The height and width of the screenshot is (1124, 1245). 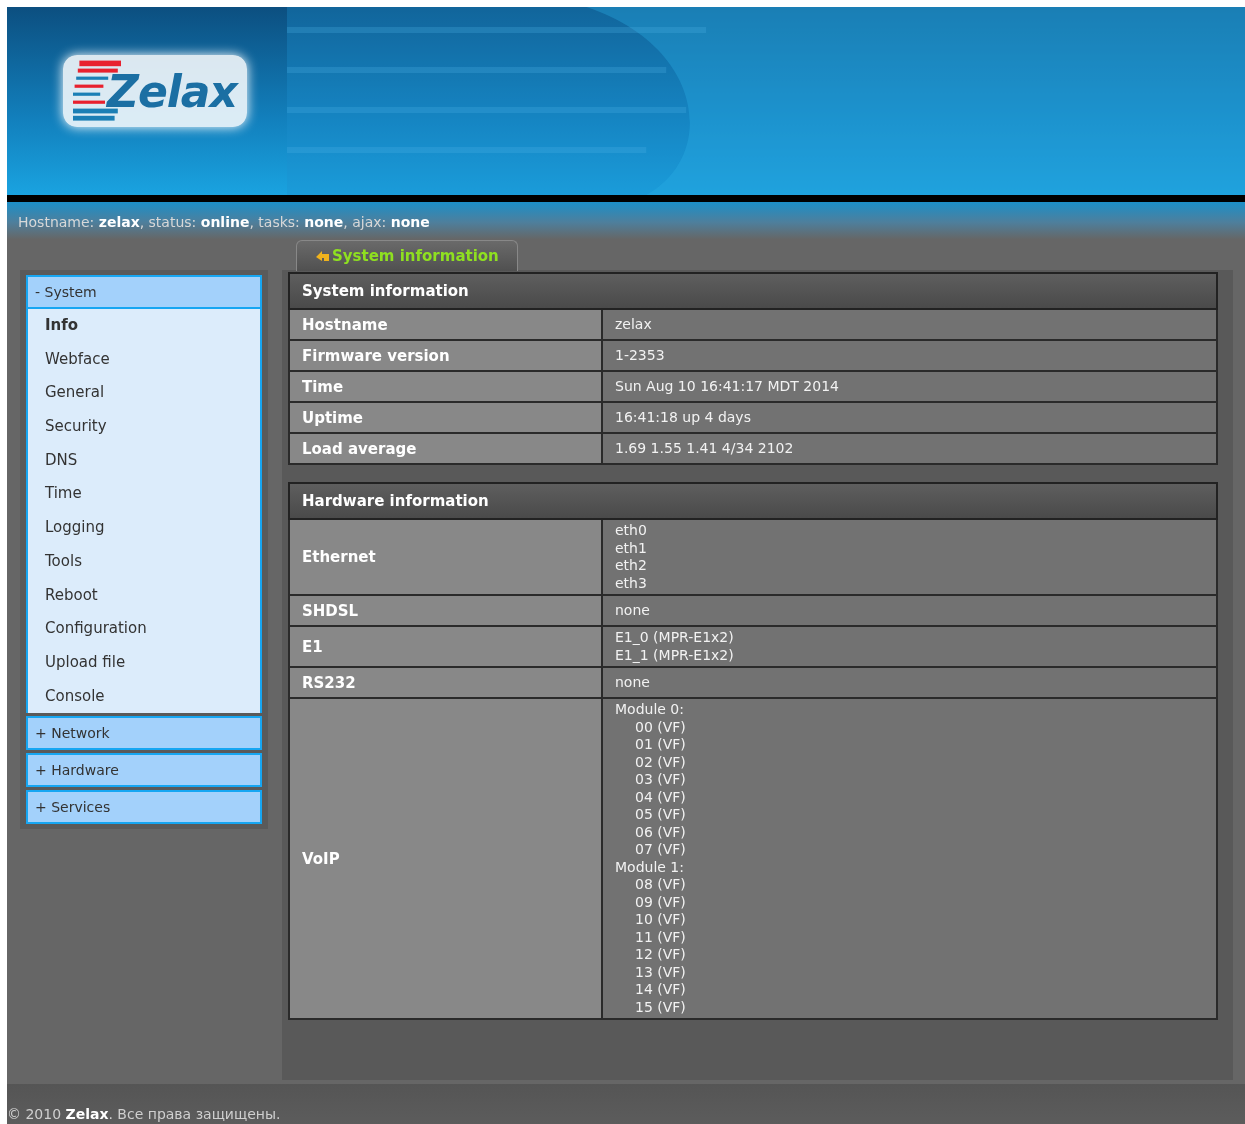 What do you see at coordinates (909, 557) in the screenshot?
I see `row-value: eth0 eth1 eth2 eth3` at bounding box center [909, 557].